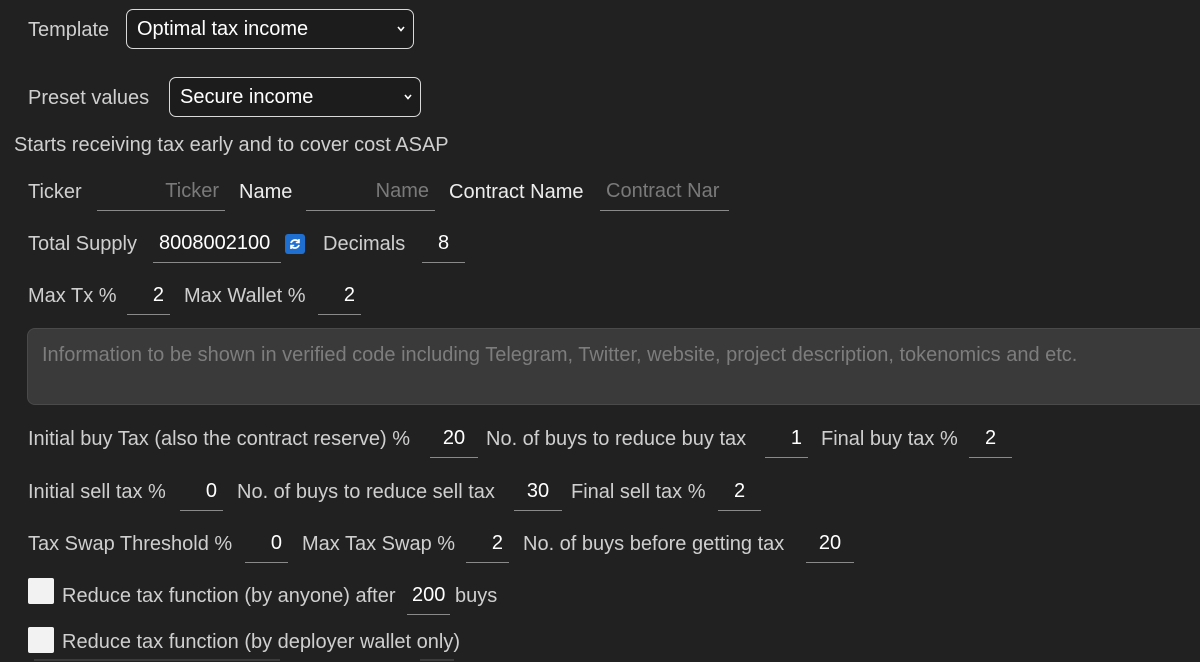 This screenshot has width=1200, height=662. Describe the element at coordinates (72, 296) in the screenshot. I see `max-tx-label: Max Tx %` at that location.